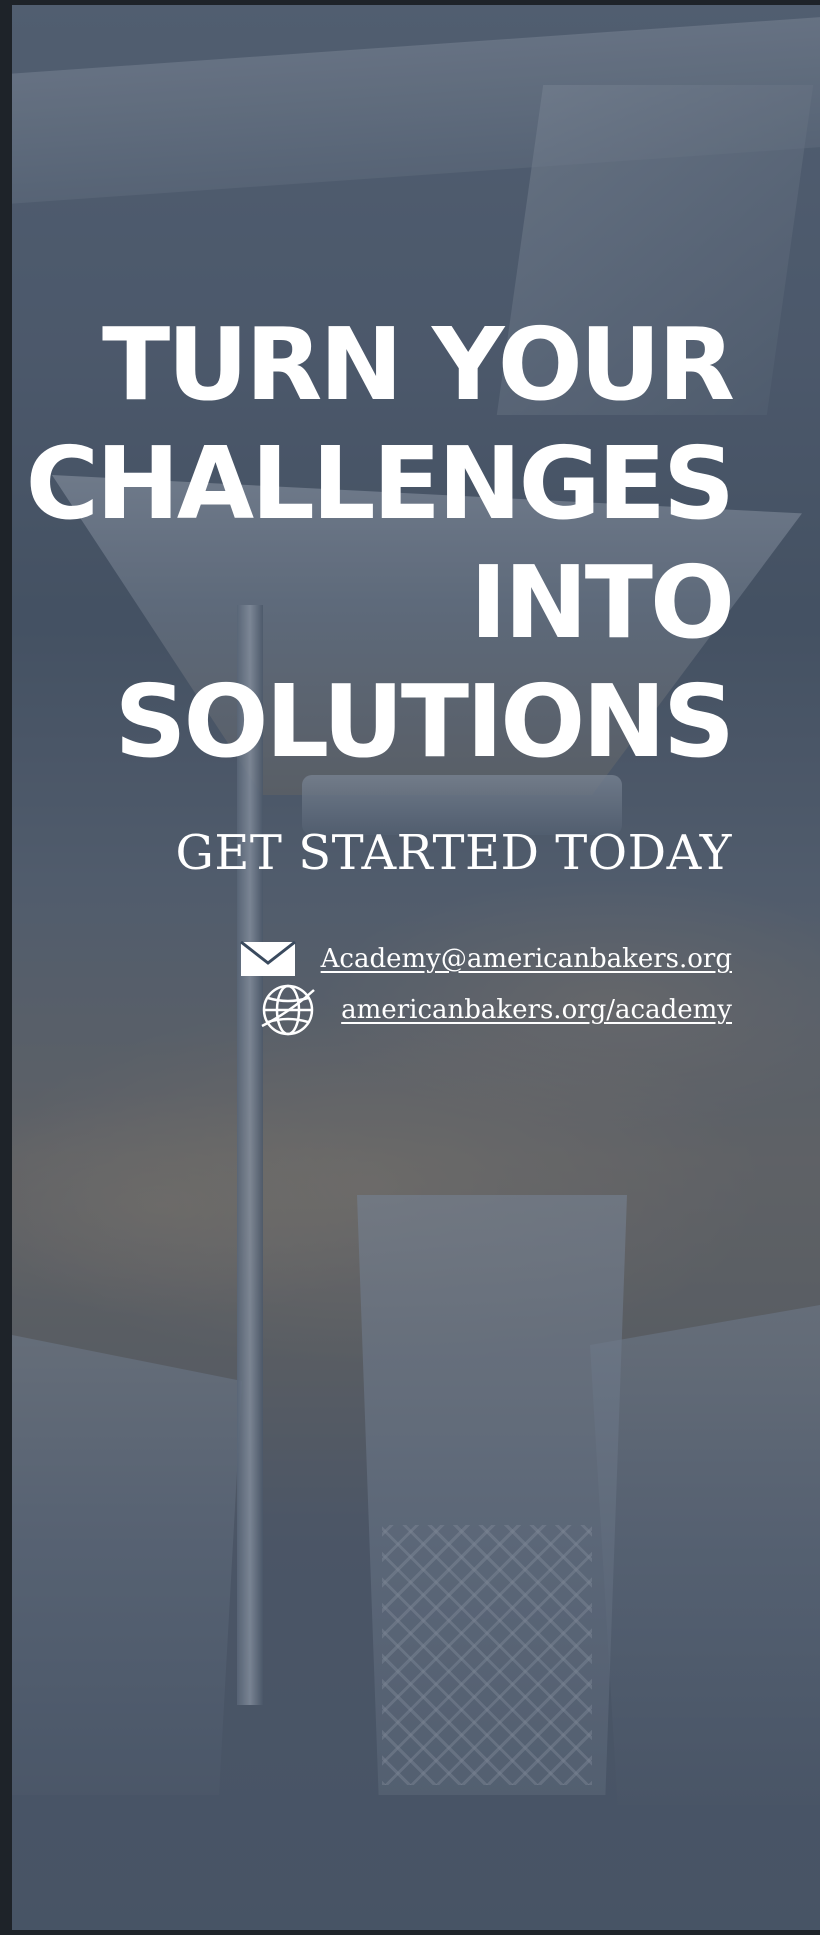 The height and width of the screenshot is (1935, 820). I want to click on headline-line: SOLUTIONS, so click(424, 721).